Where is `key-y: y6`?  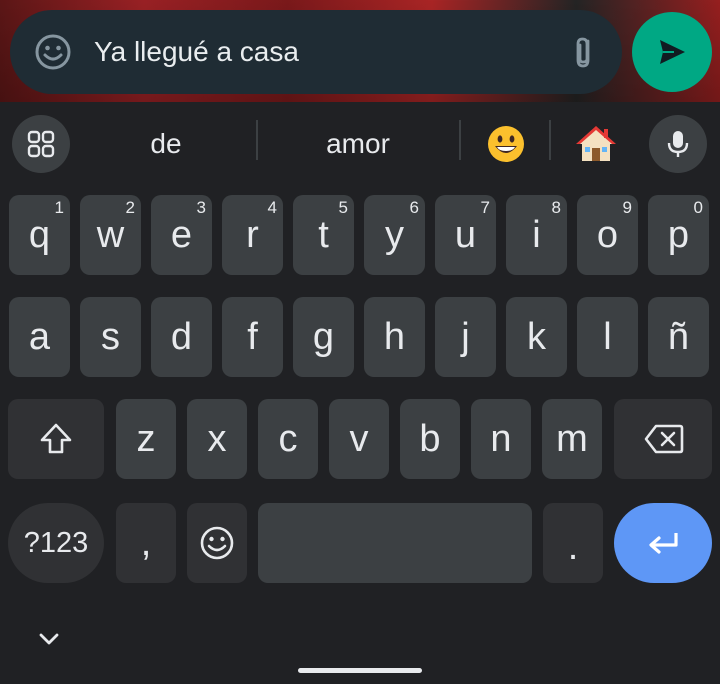
key-y: y6 is located at coordinates (394, 235).